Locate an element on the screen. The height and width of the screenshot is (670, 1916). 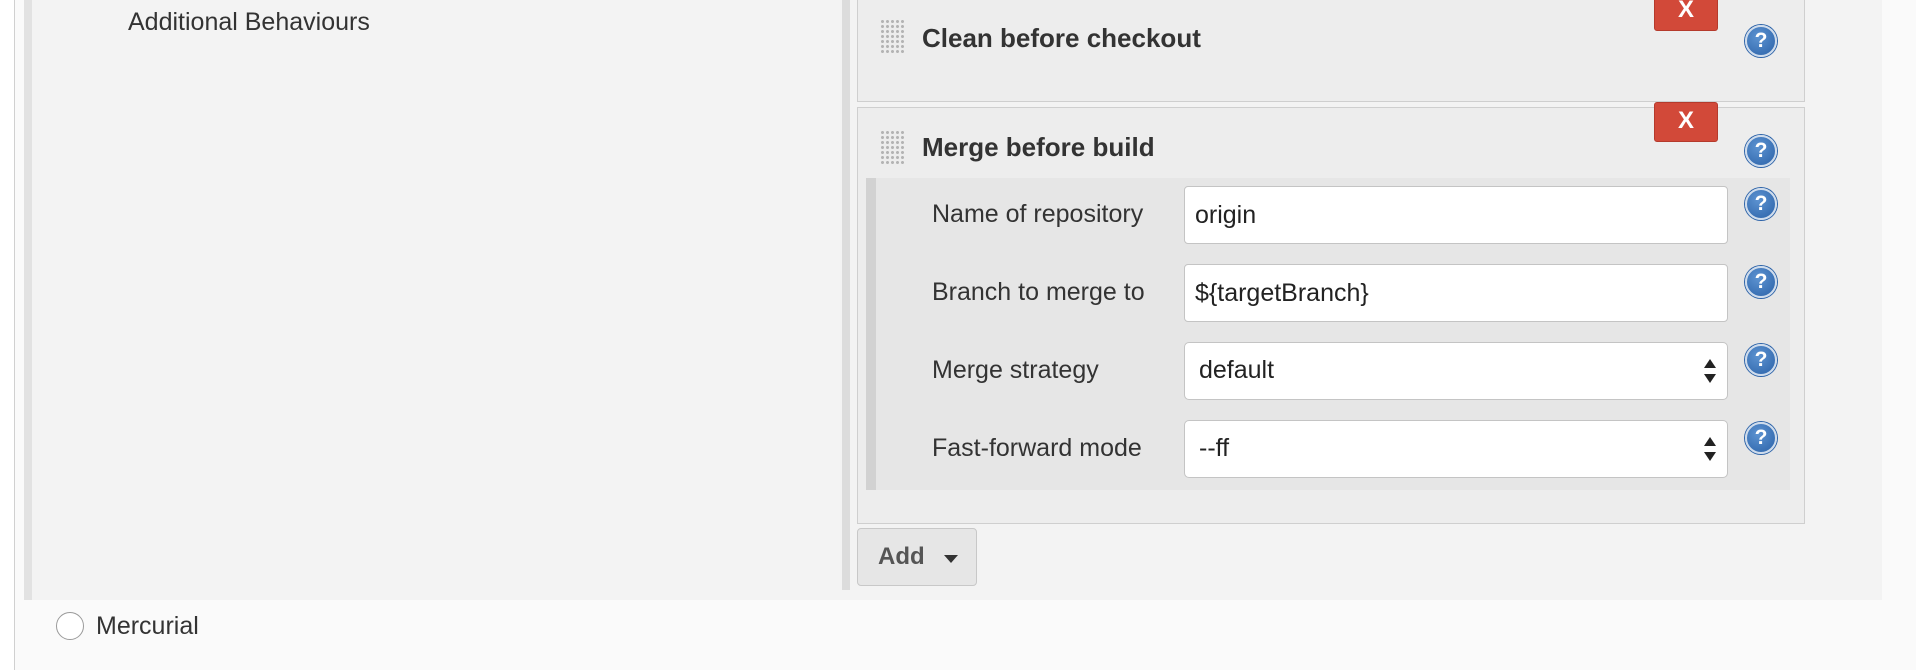
merge-strategy-label: Merge strategy is located at coordinates (1015, 370).